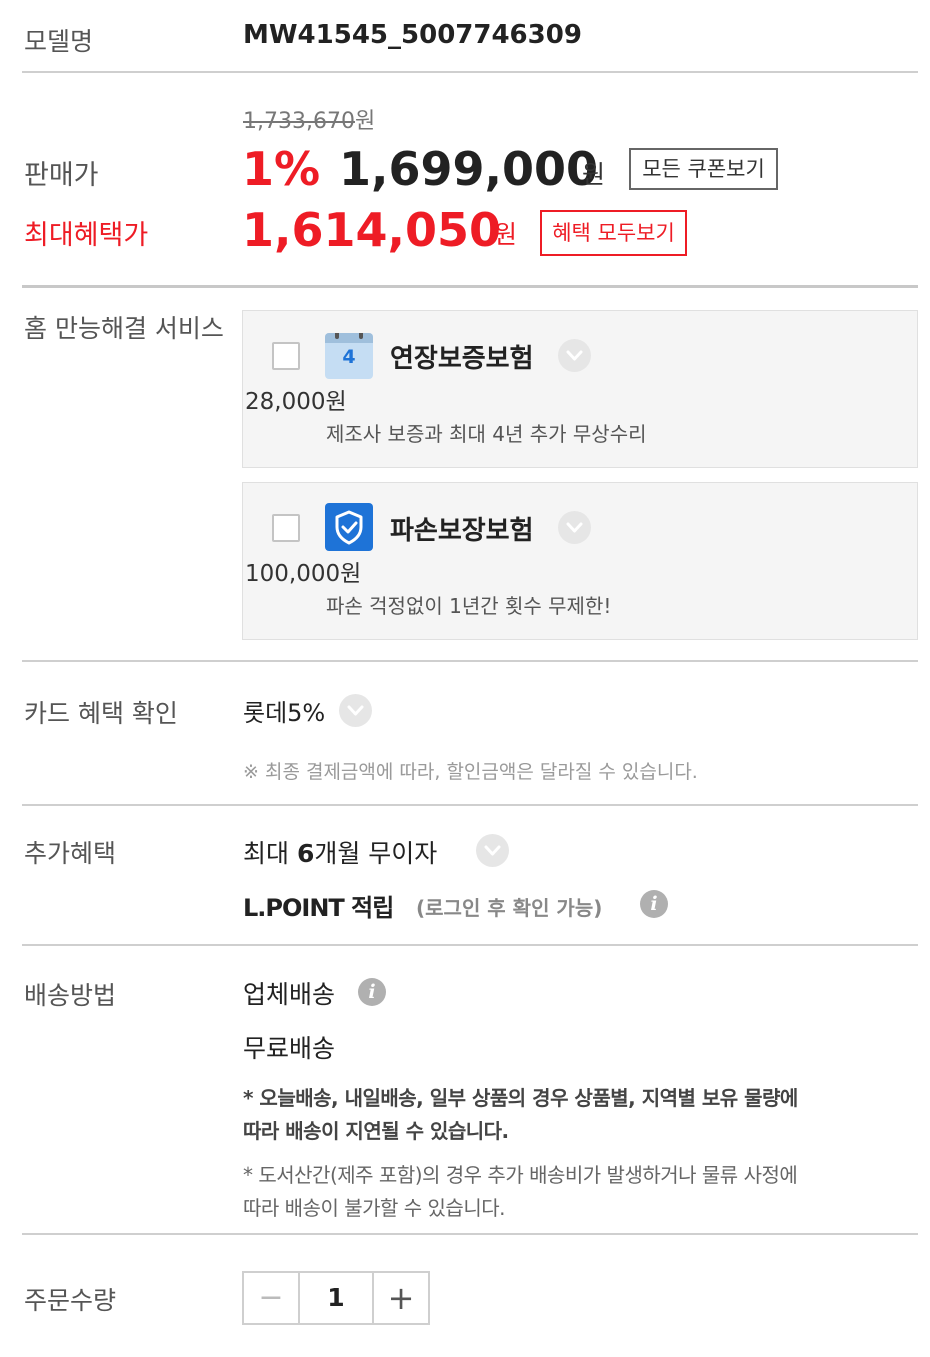  What do you see at coordinates (303, 574) in the screenshot?
I see `damage-price: 100,000원` at bounding box center [303, 574].